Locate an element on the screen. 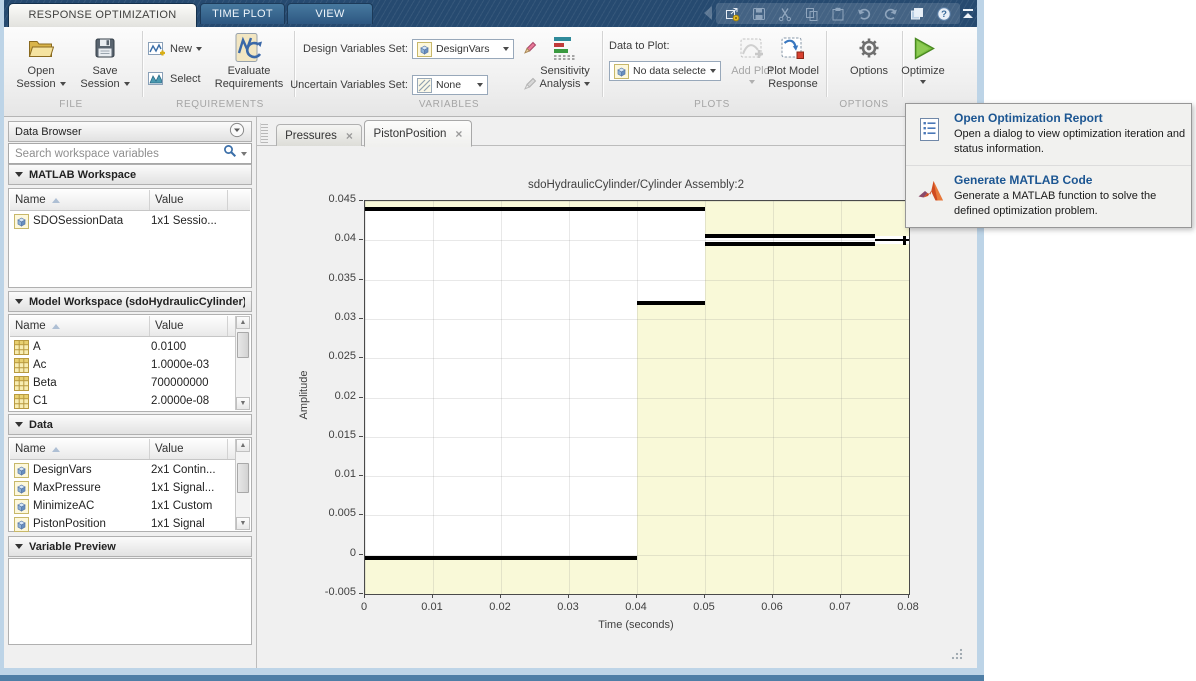 This screenshot has width=1196, height=681. section-header-model-workspace-sdohydrauliccylinder-: Model Workspace (sdoHydraulicCylinder) is located at coordinates (130, 301).